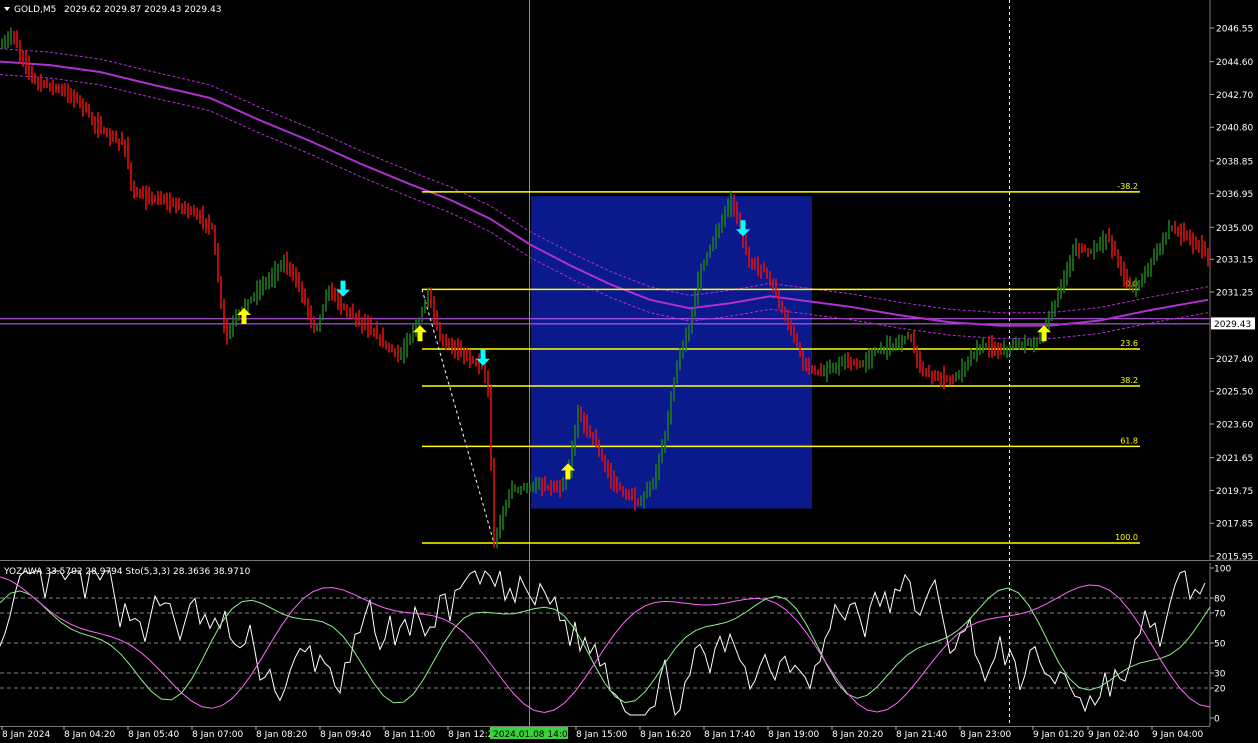 The image size is (1258, 743). Describe the element at coordinates (1234, 261) in the screenshot. I see `price-label: 2033.15` at that location.